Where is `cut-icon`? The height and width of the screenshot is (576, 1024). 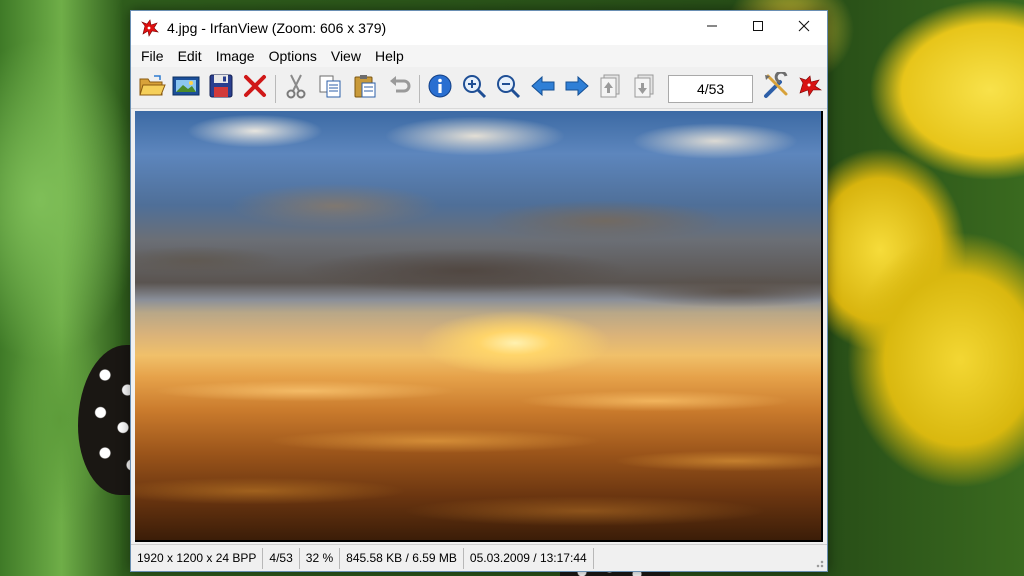
cut-icon is located at coordinates (296, 88).